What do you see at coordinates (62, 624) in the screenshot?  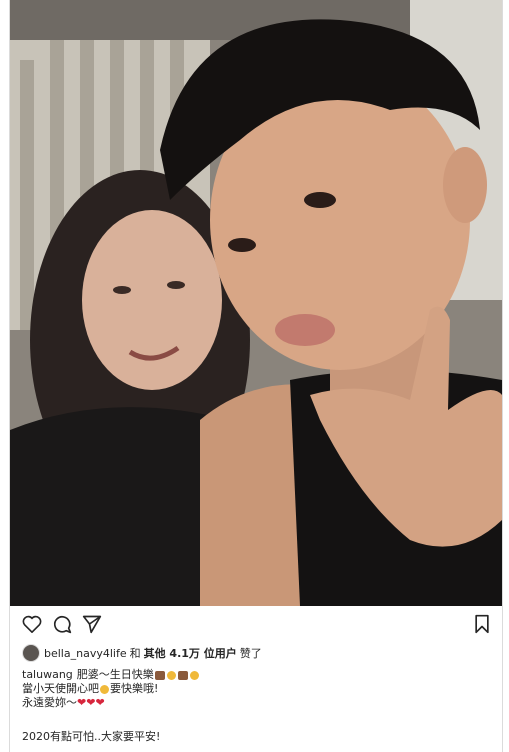 I see `comment-icon` at bounding box center [62, 624].